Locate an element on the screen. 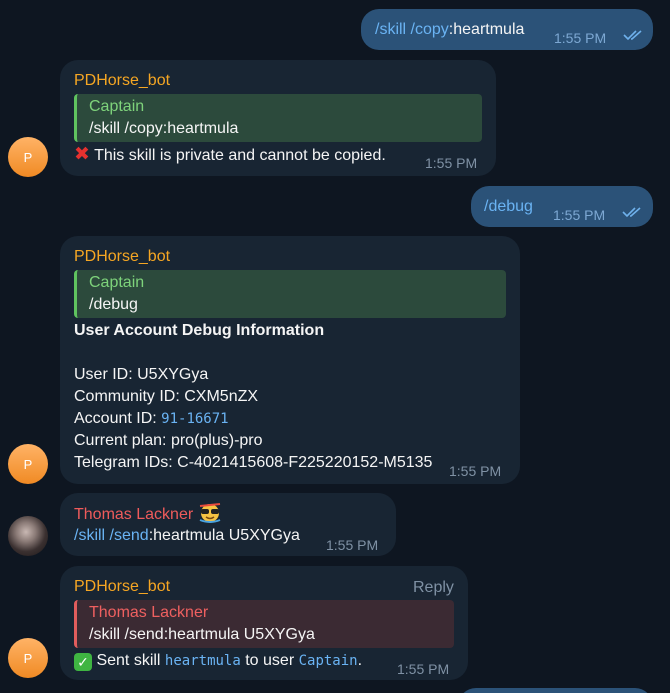  message-text: ✓ Sent skill heartmula to user Captain. is located at coordinates (218, 661).